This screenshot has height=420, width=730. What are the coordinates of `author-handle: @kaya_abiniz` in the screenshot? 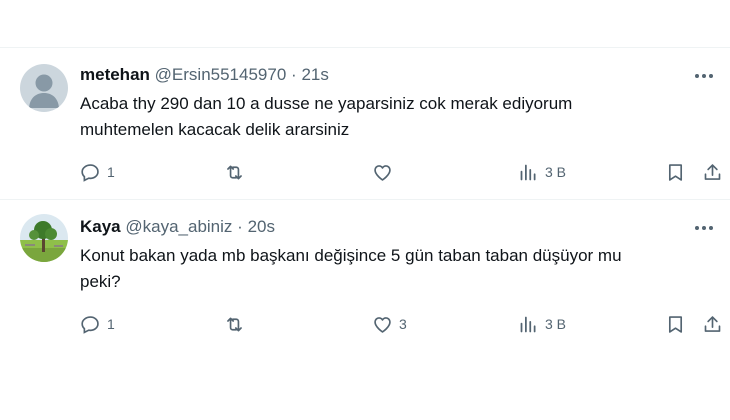 It's located at (178, 226).